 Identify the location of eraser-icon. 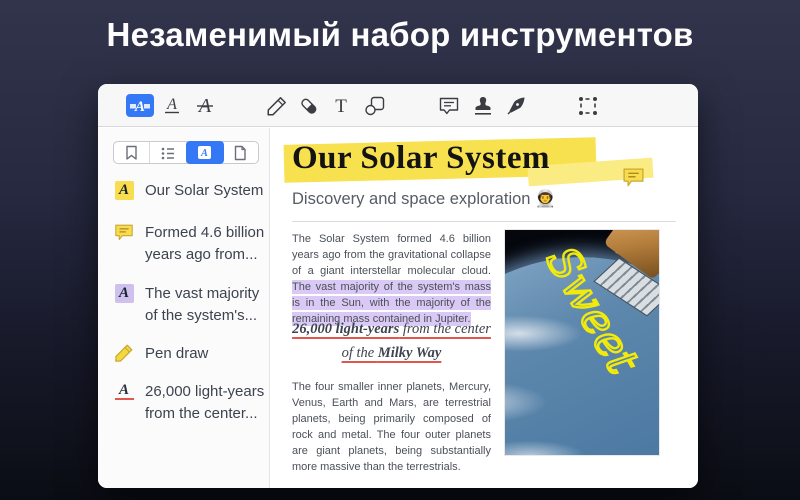
(309, 106).